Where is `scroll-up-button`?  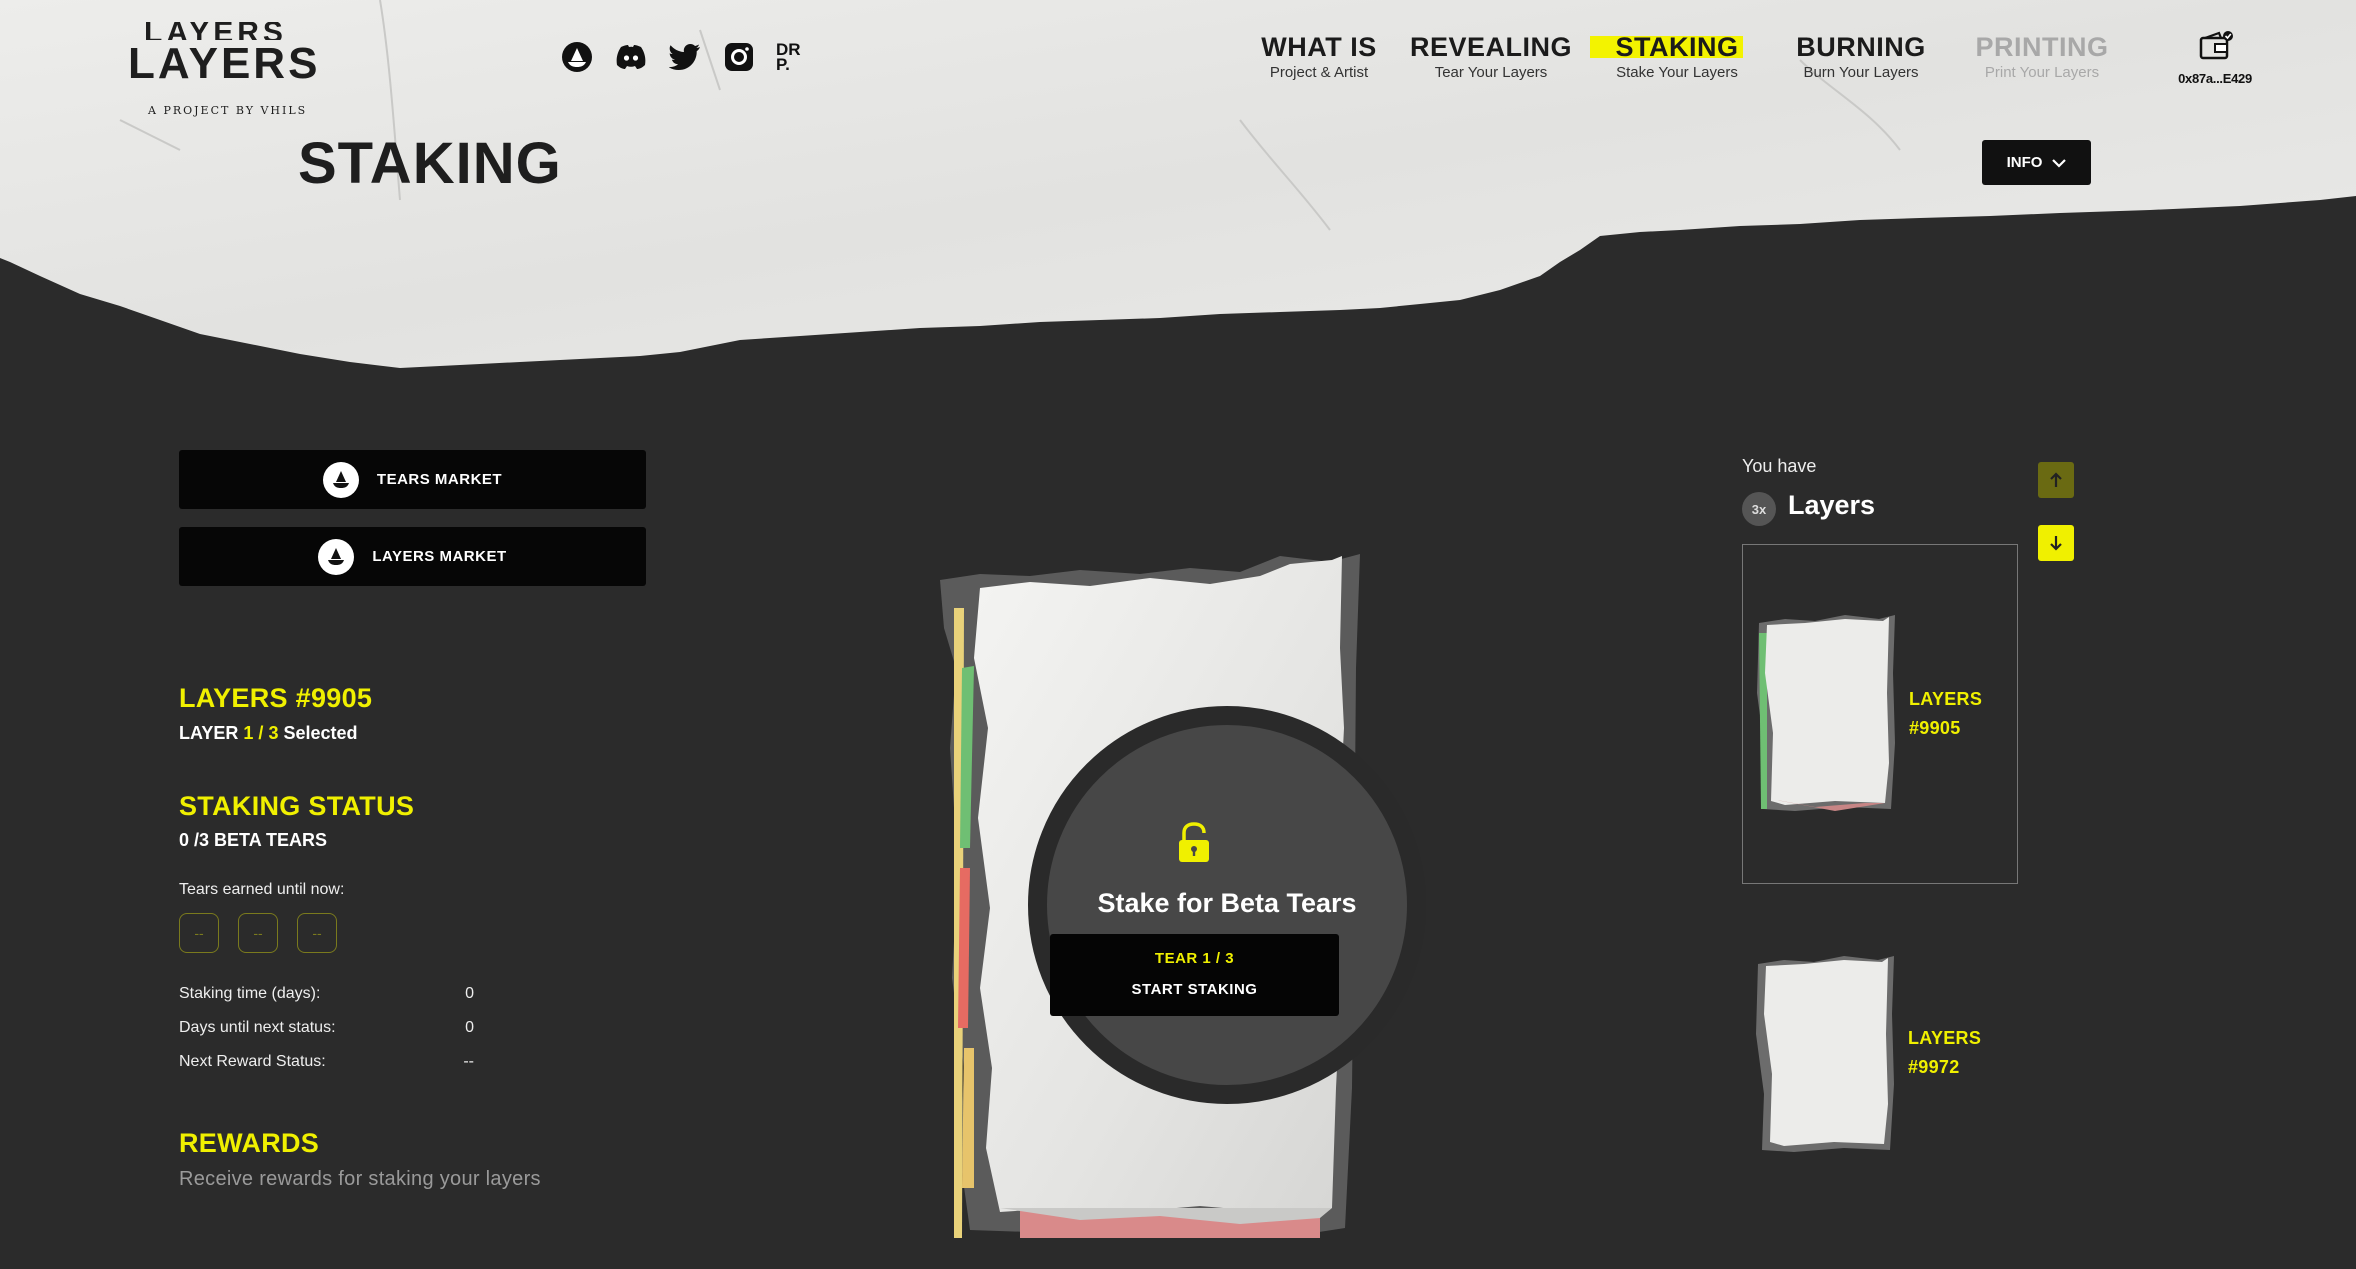 scroll-up-button is located at coordinates (2056, 480).